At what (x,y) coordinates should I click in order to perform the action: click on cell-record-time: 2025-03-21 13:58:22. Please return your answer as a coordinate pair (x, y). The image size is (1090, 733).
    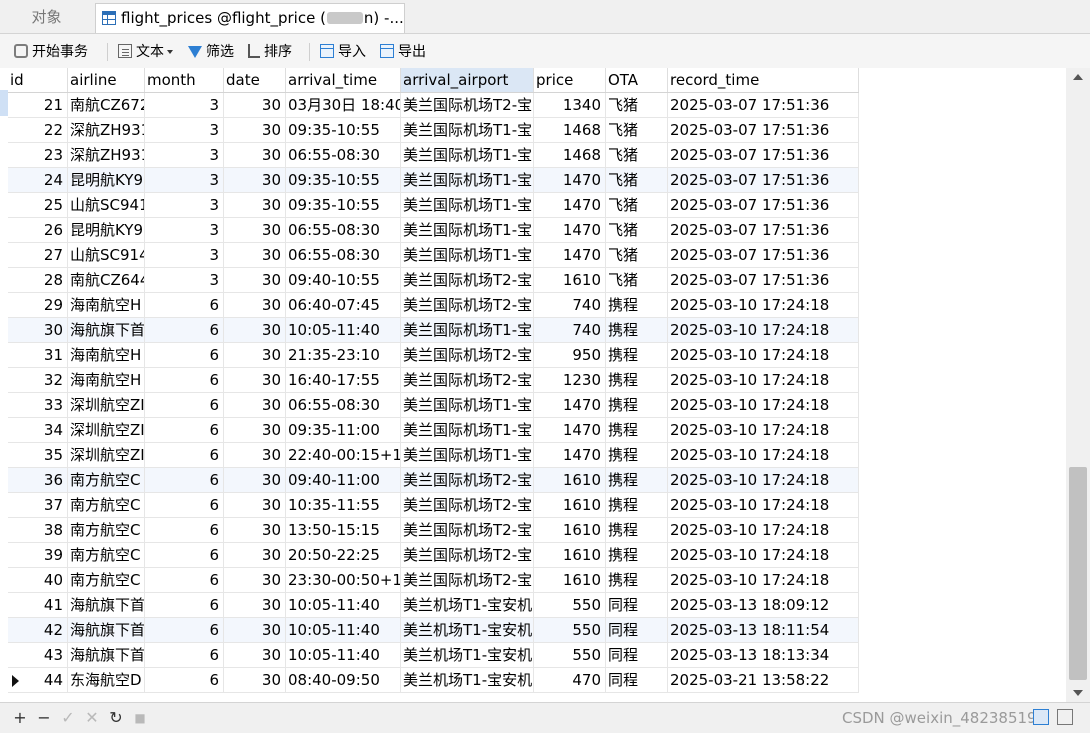
    Looking at the image, I should click on (763, 680).